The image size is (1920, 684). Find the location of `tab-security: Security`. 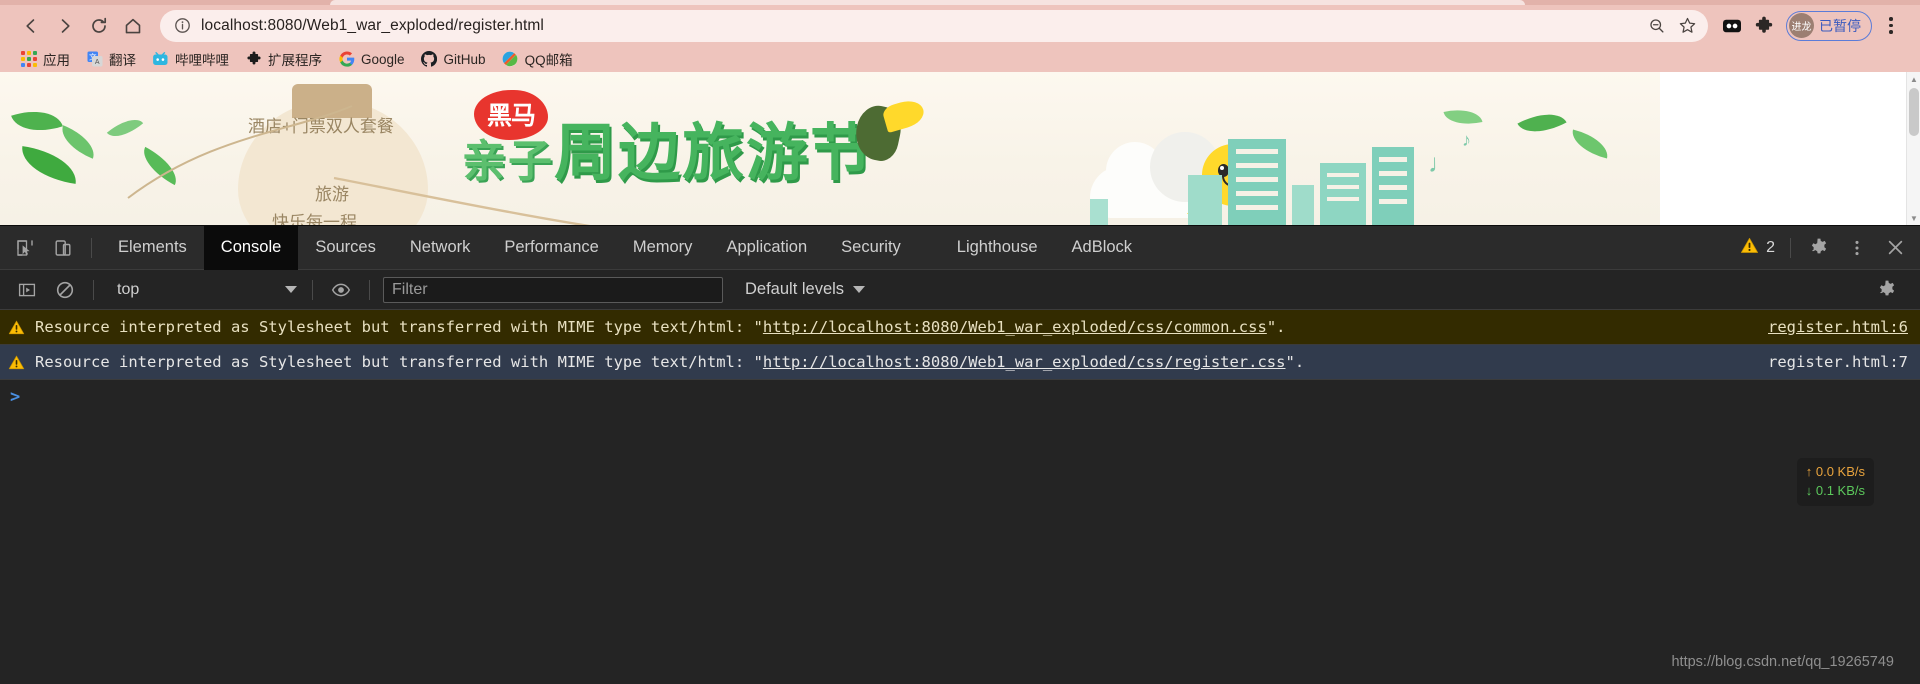

tab-security: Security is located at coordinates (871, 248).